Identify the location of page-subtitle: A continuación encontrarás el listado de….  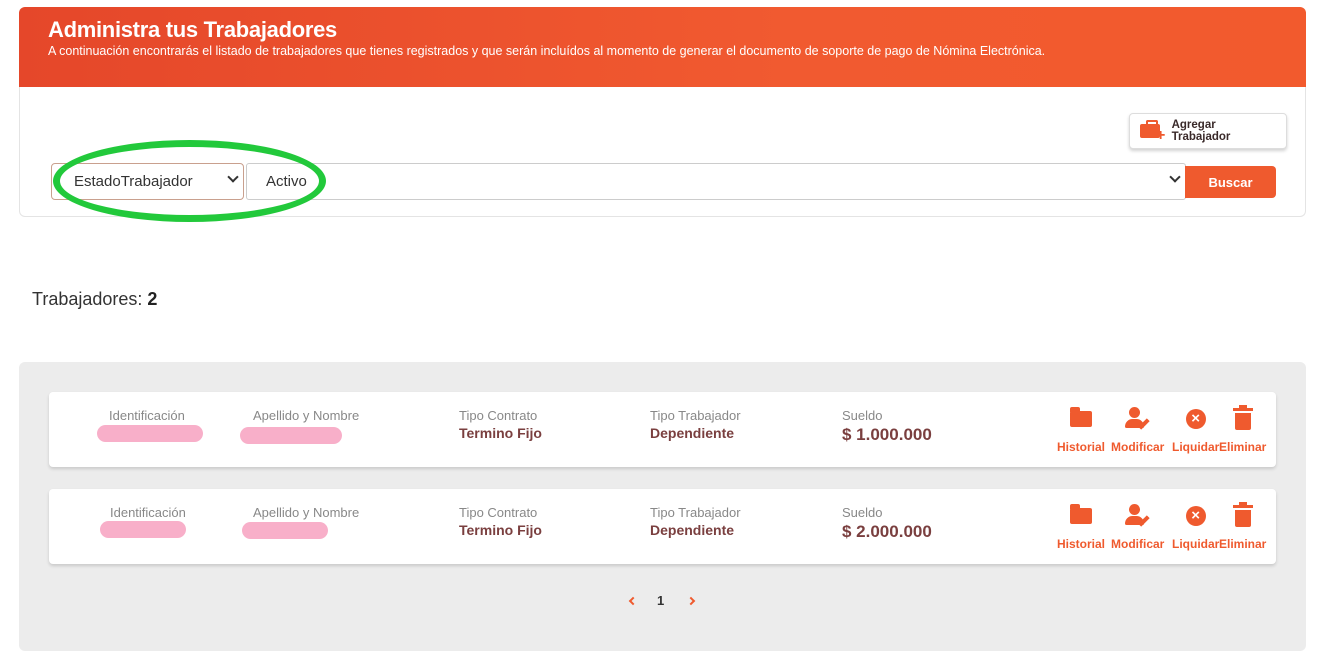
(547, 51).